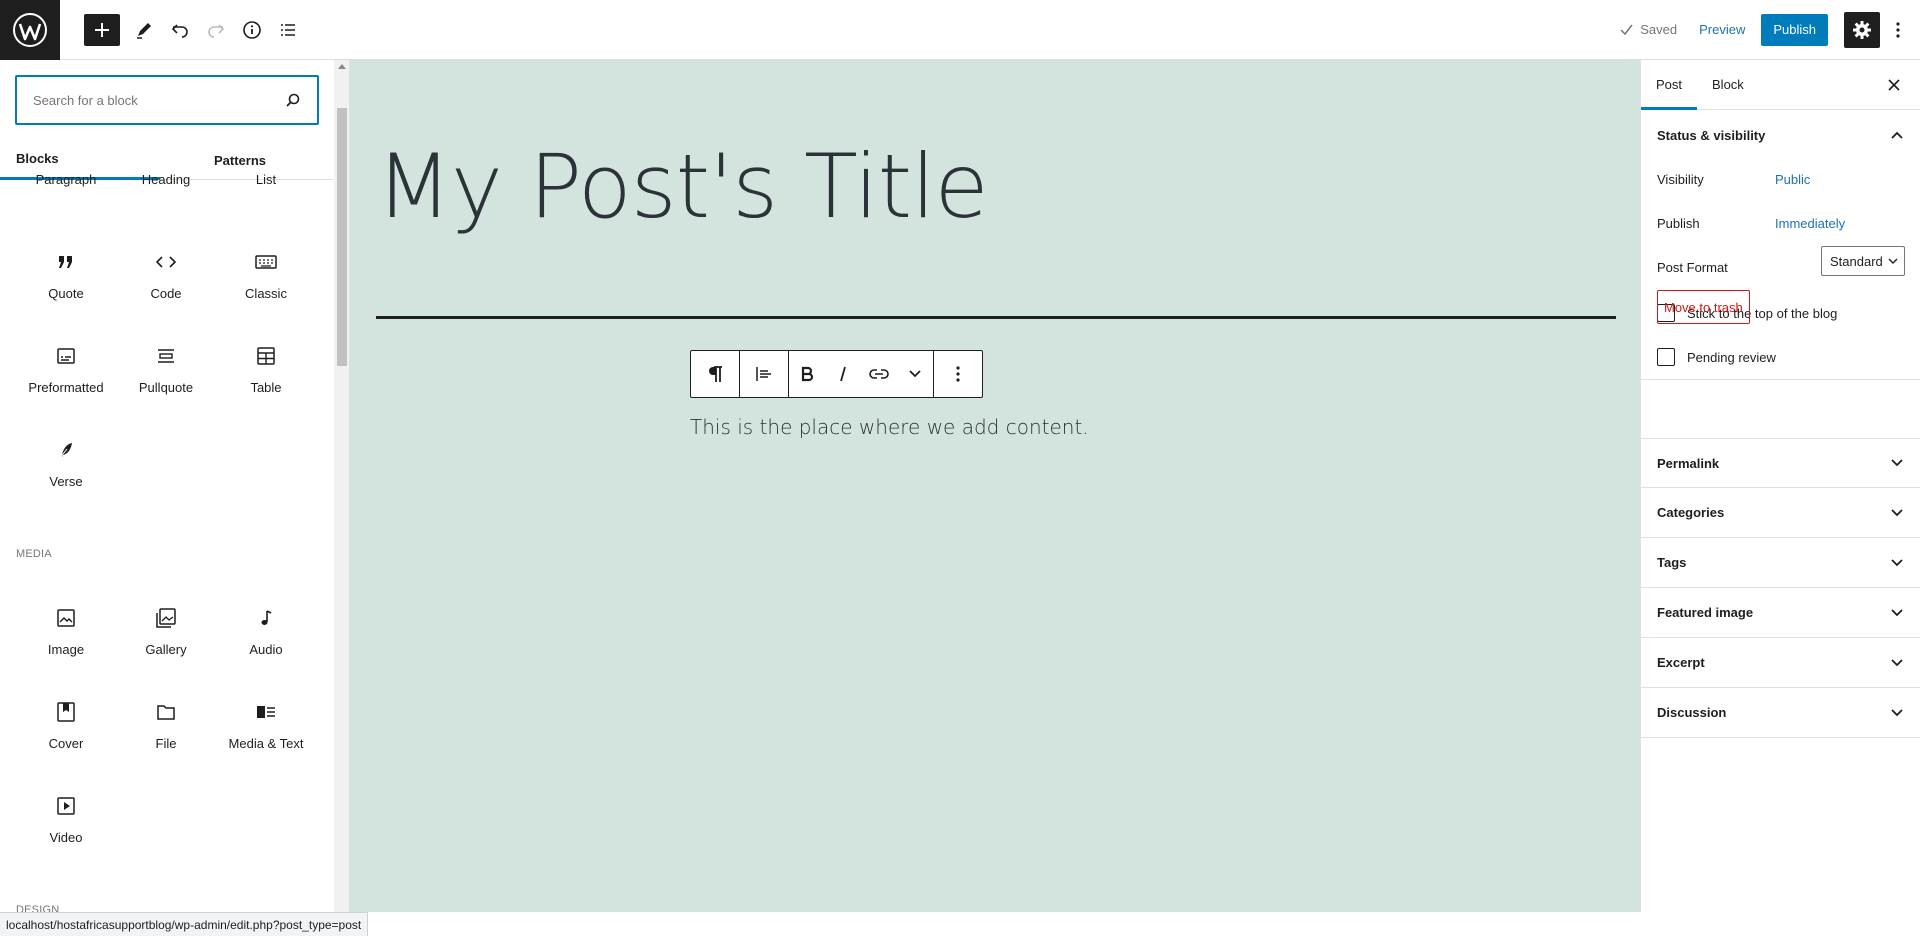 This screenshot has height=936, width=1920. I want to click on block-label: Paragraph, so click(66, 179).